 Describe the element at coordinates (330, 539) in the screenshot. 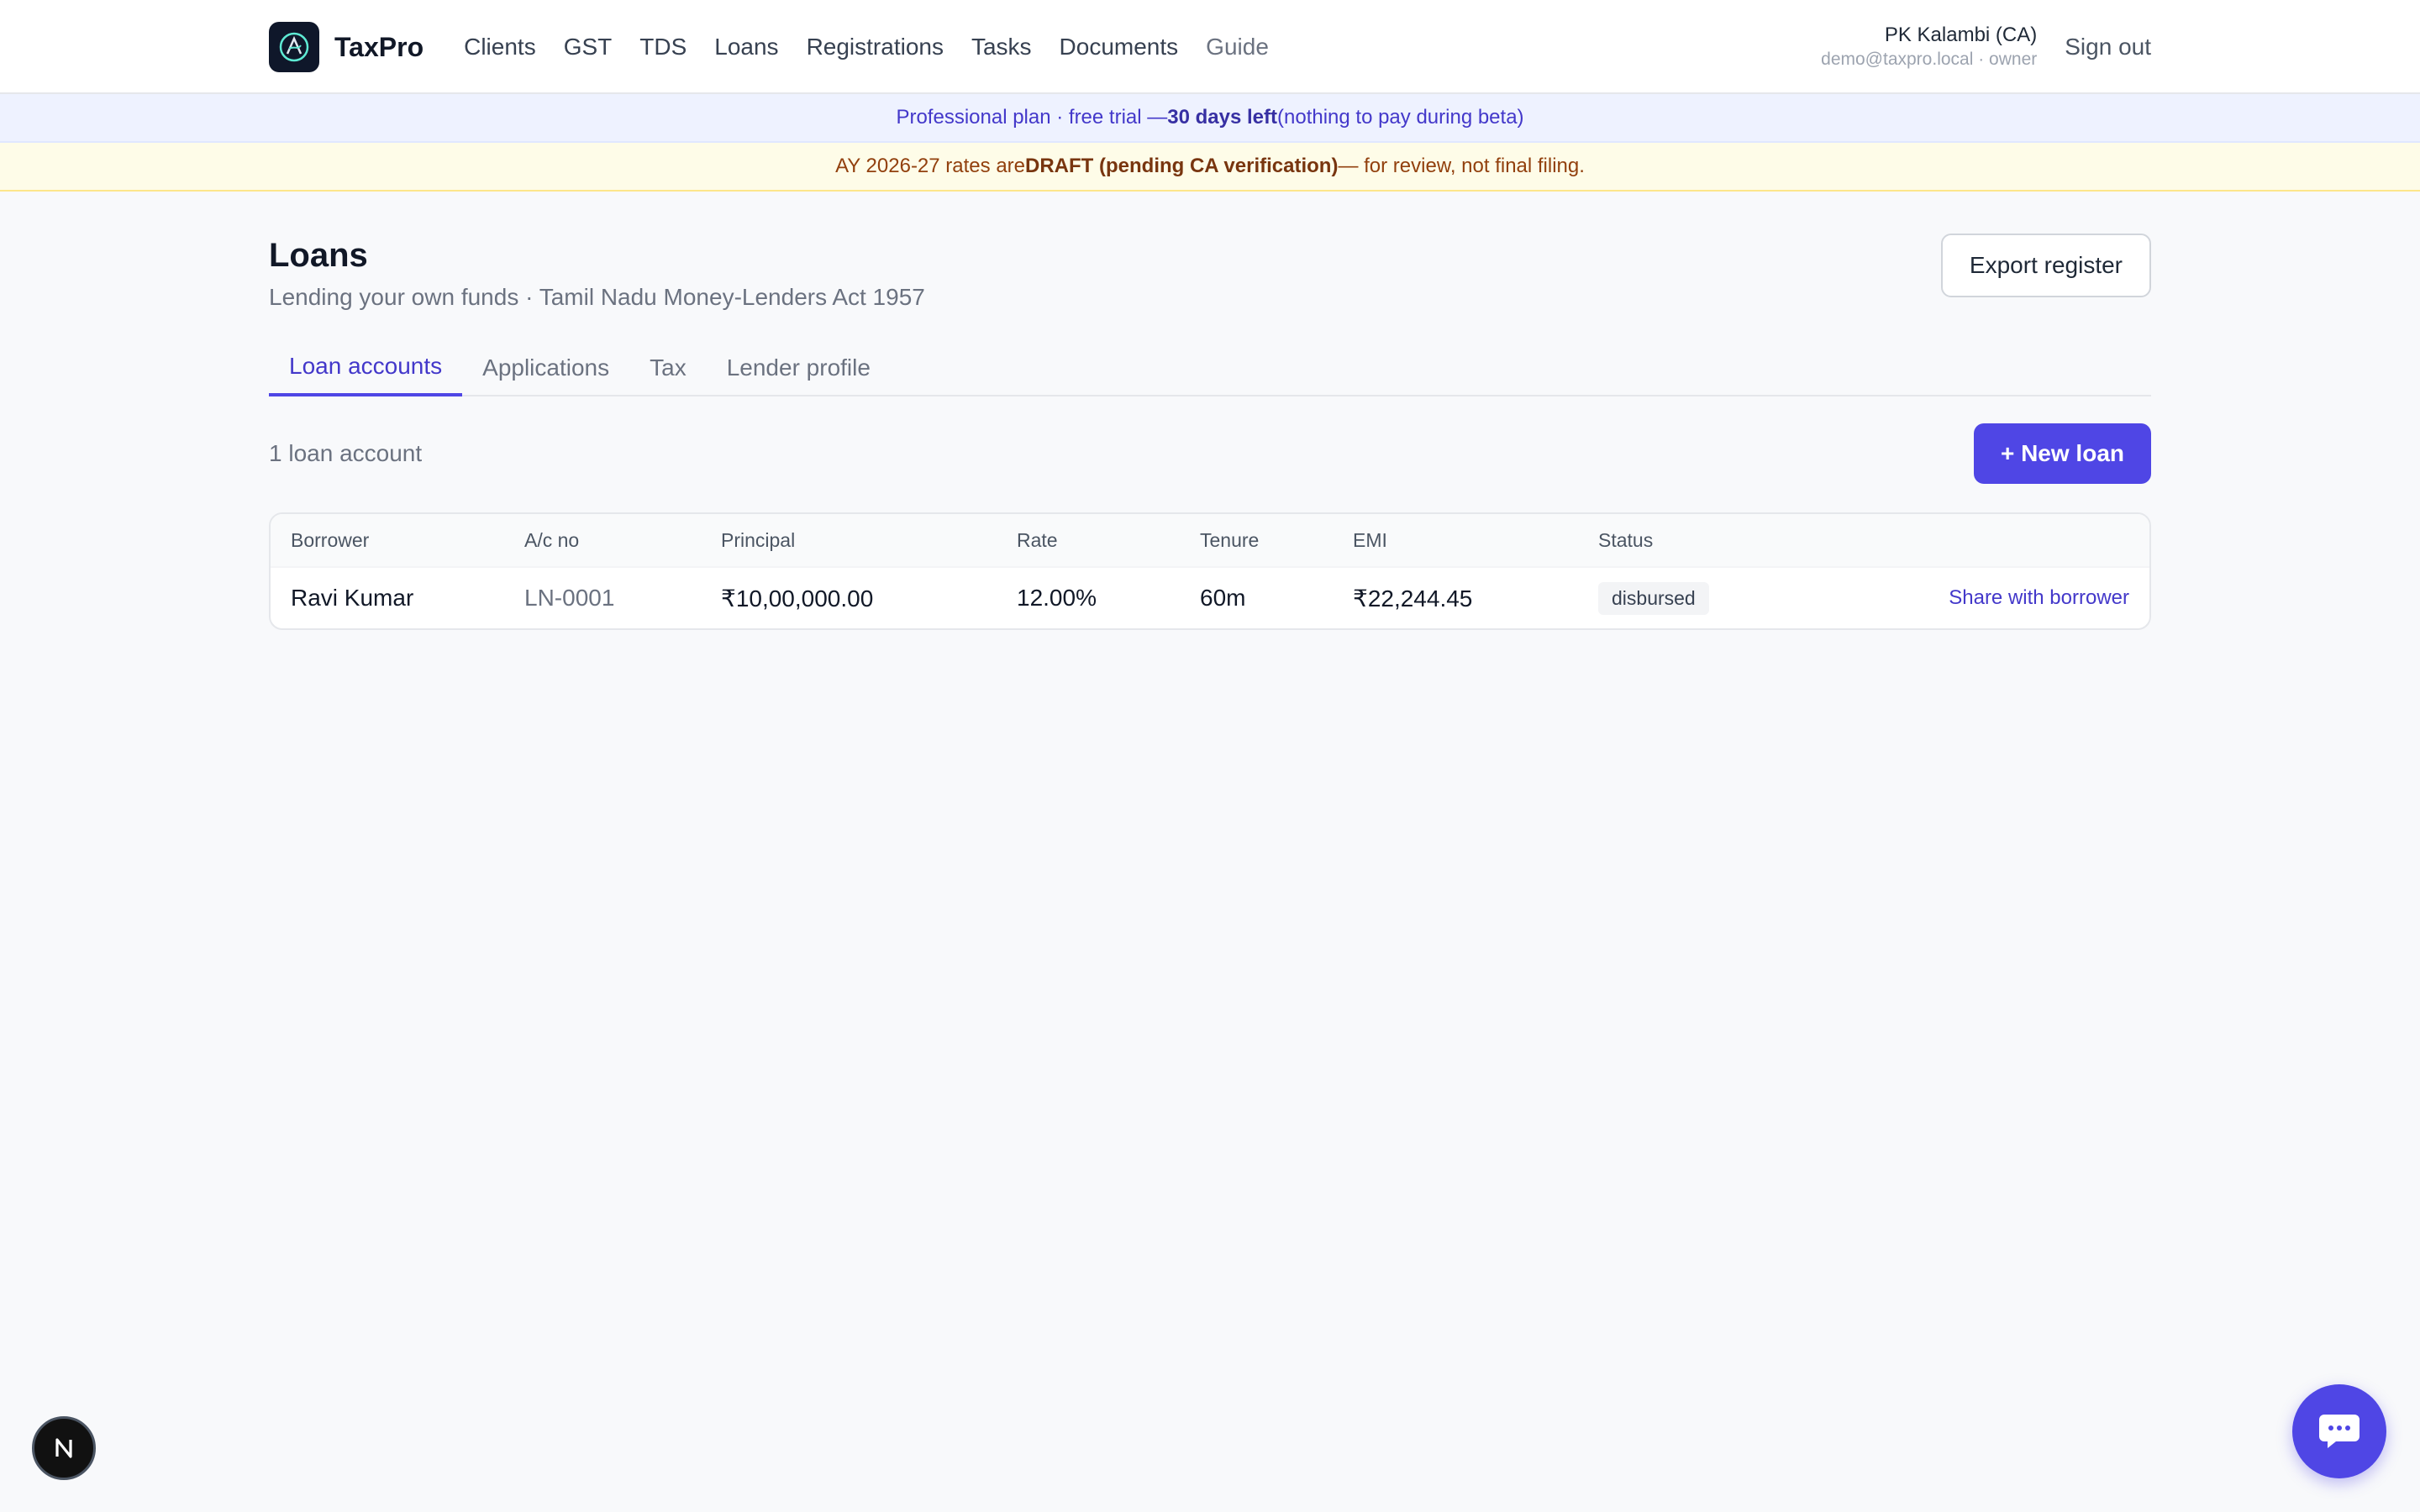

I see `col-borrower: Borrower` at that location.